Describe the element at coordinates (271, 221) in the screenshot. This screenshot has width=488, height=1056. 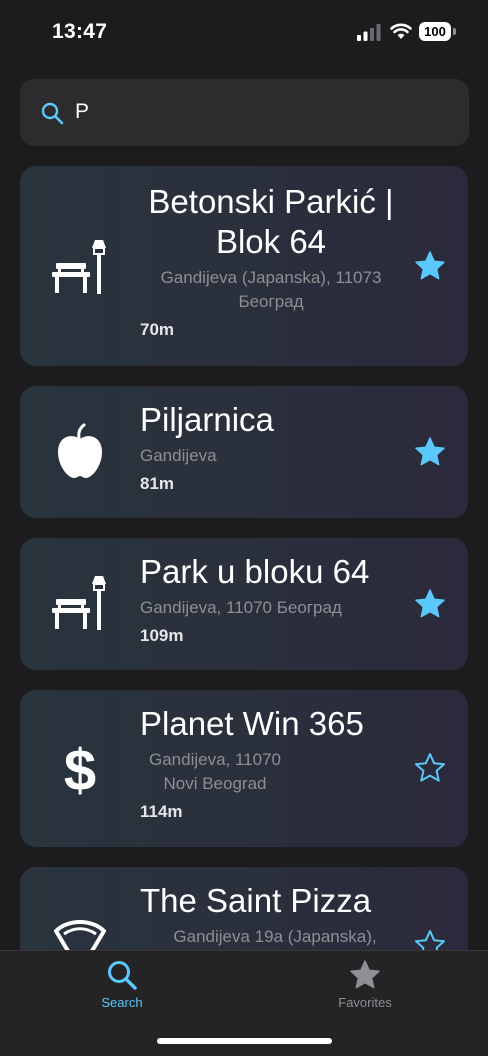
I see `place-title: Betonski Parkić | Blok 64` at that location.